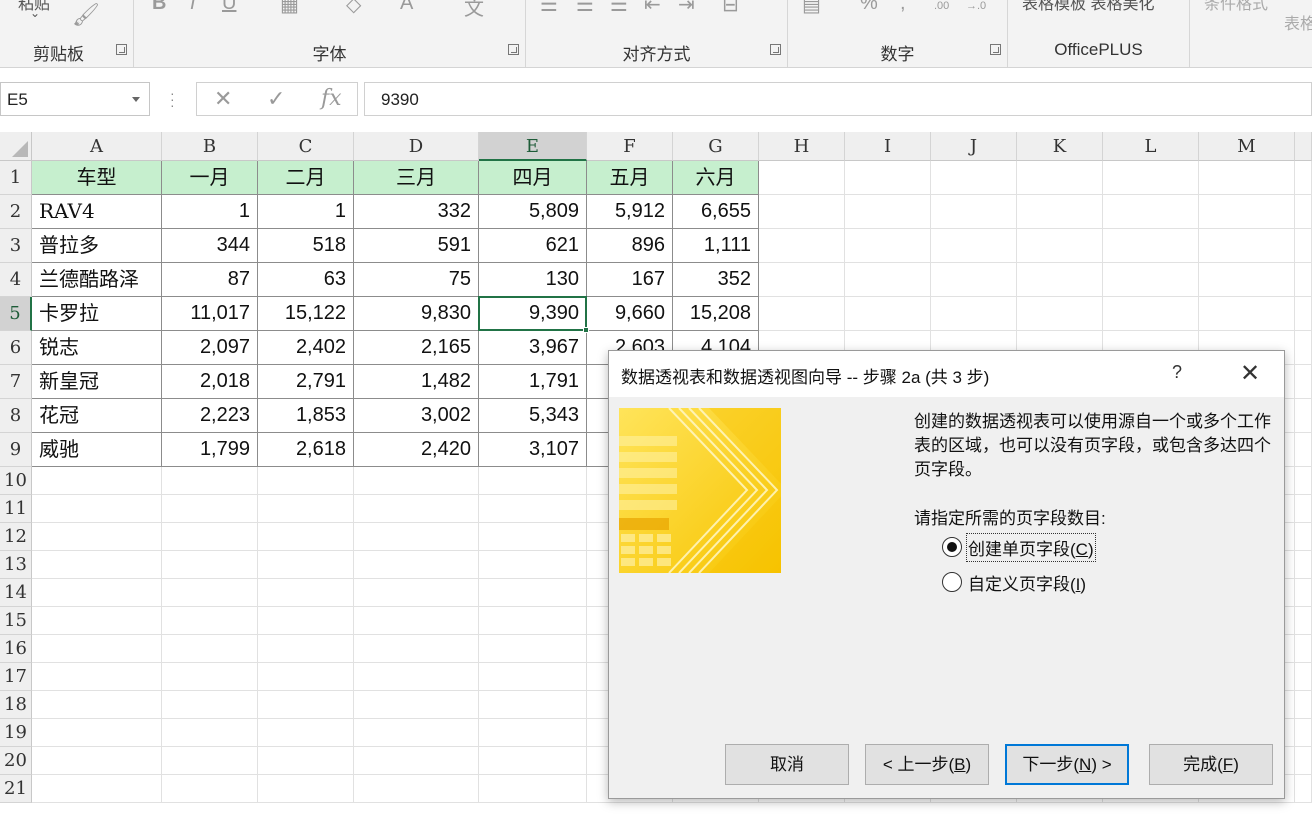 The height and width of the screenshot is (824, 1312). I want to click on sales-value-cell: 1,482, so click(416, 382).